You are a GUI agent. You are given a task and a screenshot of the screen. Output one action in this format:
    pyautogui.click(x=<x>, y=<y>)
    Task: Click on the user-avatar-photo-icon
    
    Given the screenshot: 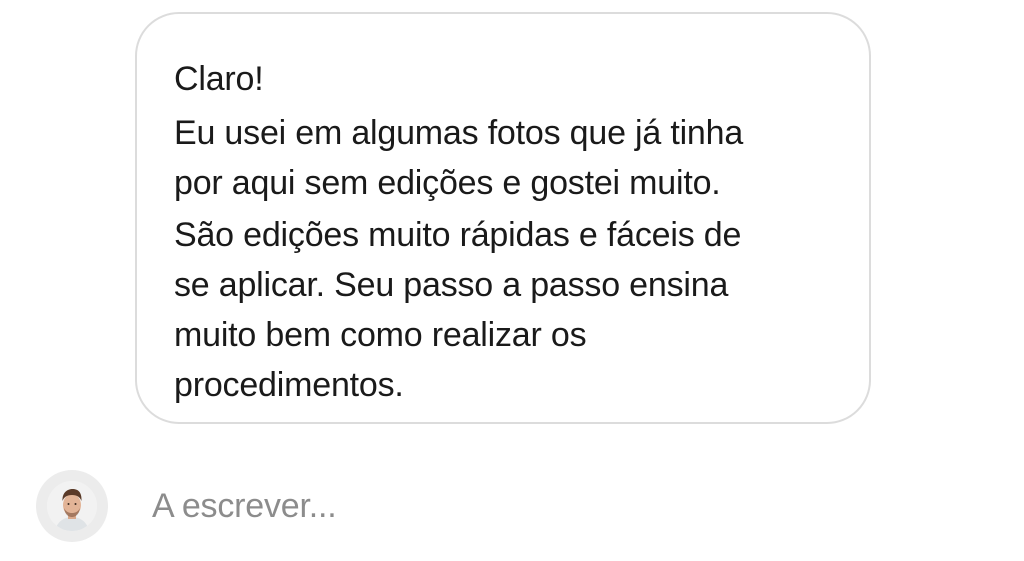 What is the action you would take?
    pyautogui.click(x=72, y=506)
    